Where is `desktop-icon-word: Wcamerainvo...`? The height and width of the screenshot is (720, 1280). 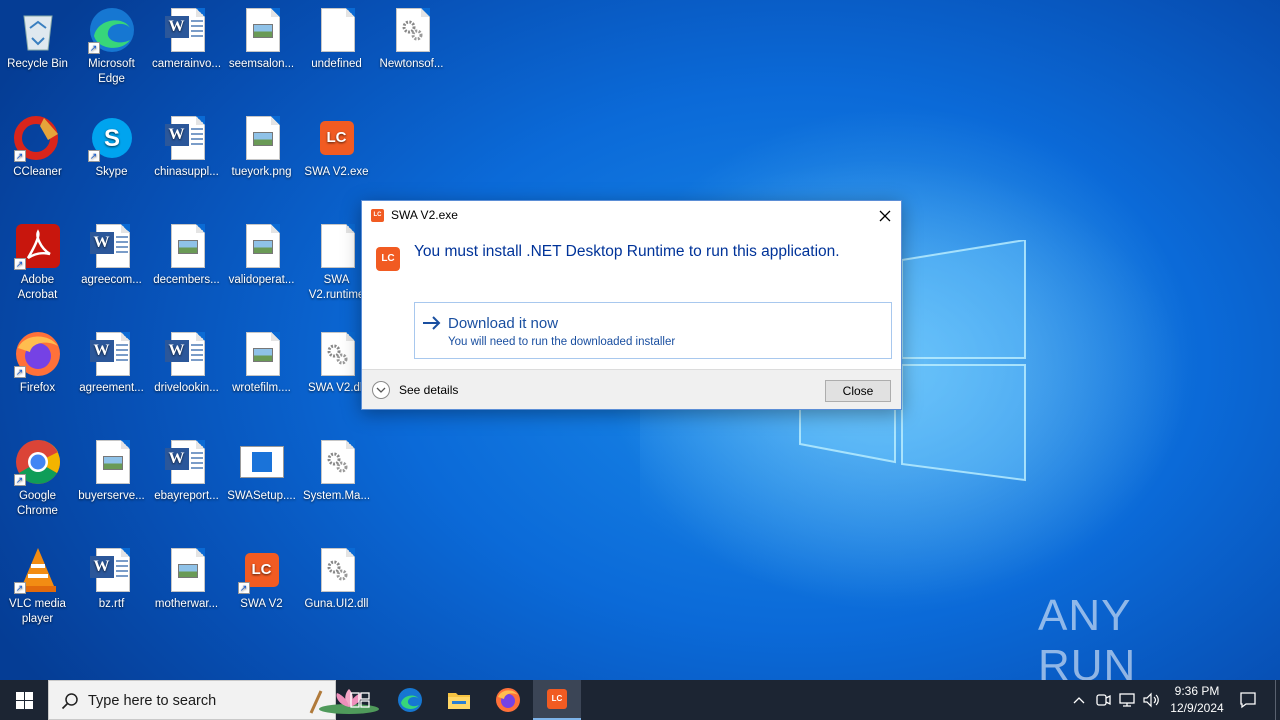
desktop-icon-word: Wcamerainvo... is located at coordinates (186, 36).